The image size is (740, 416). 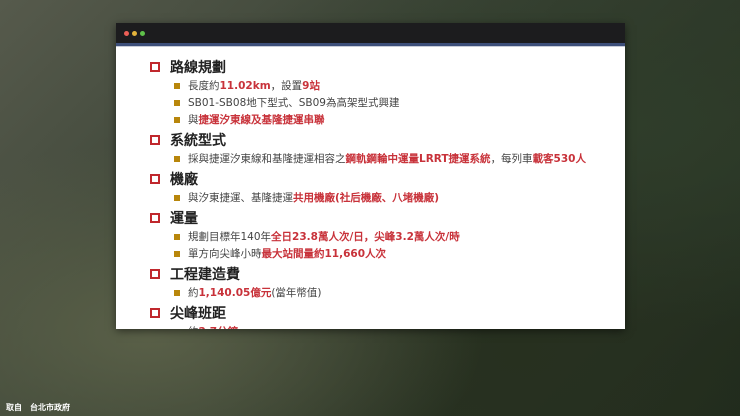 I want to click on slide-header-rule, so click(x=370, y=45).